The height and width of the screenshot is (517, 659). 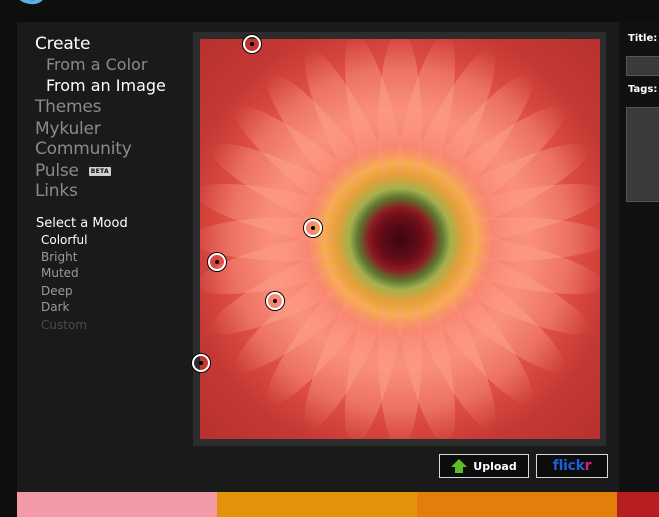 I want to click on nav-themes: Themes, so click(x=68, y=107).